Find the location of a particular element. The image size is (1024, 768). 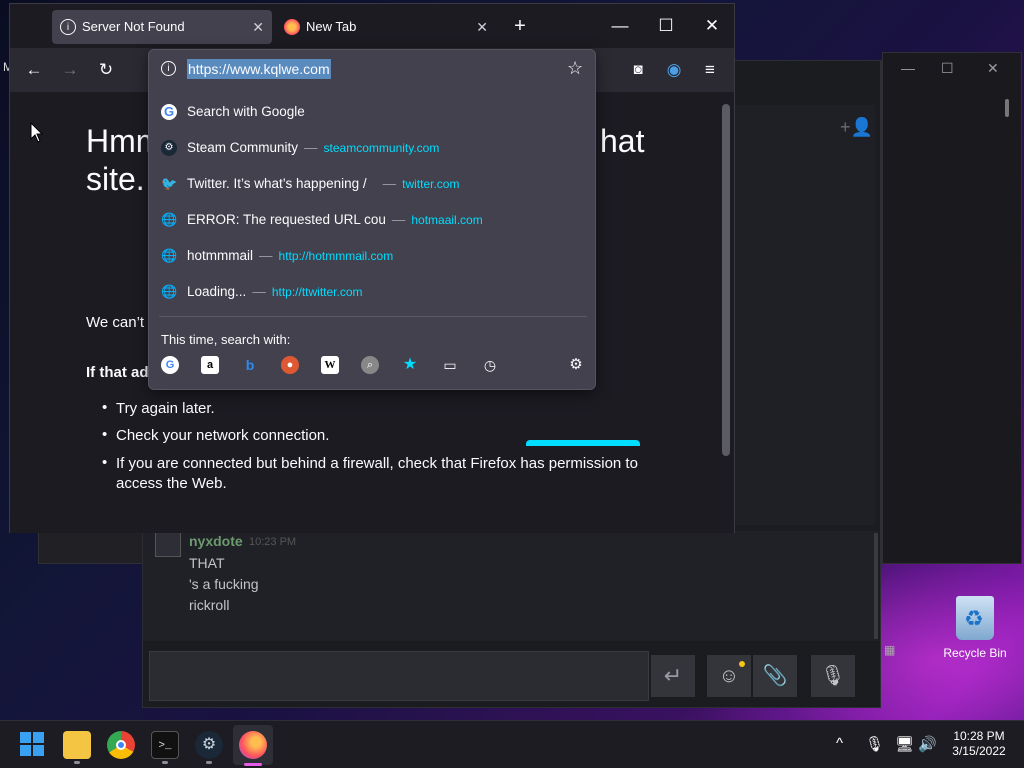

account-icon: ◉ is located at coordinates (674, 70).